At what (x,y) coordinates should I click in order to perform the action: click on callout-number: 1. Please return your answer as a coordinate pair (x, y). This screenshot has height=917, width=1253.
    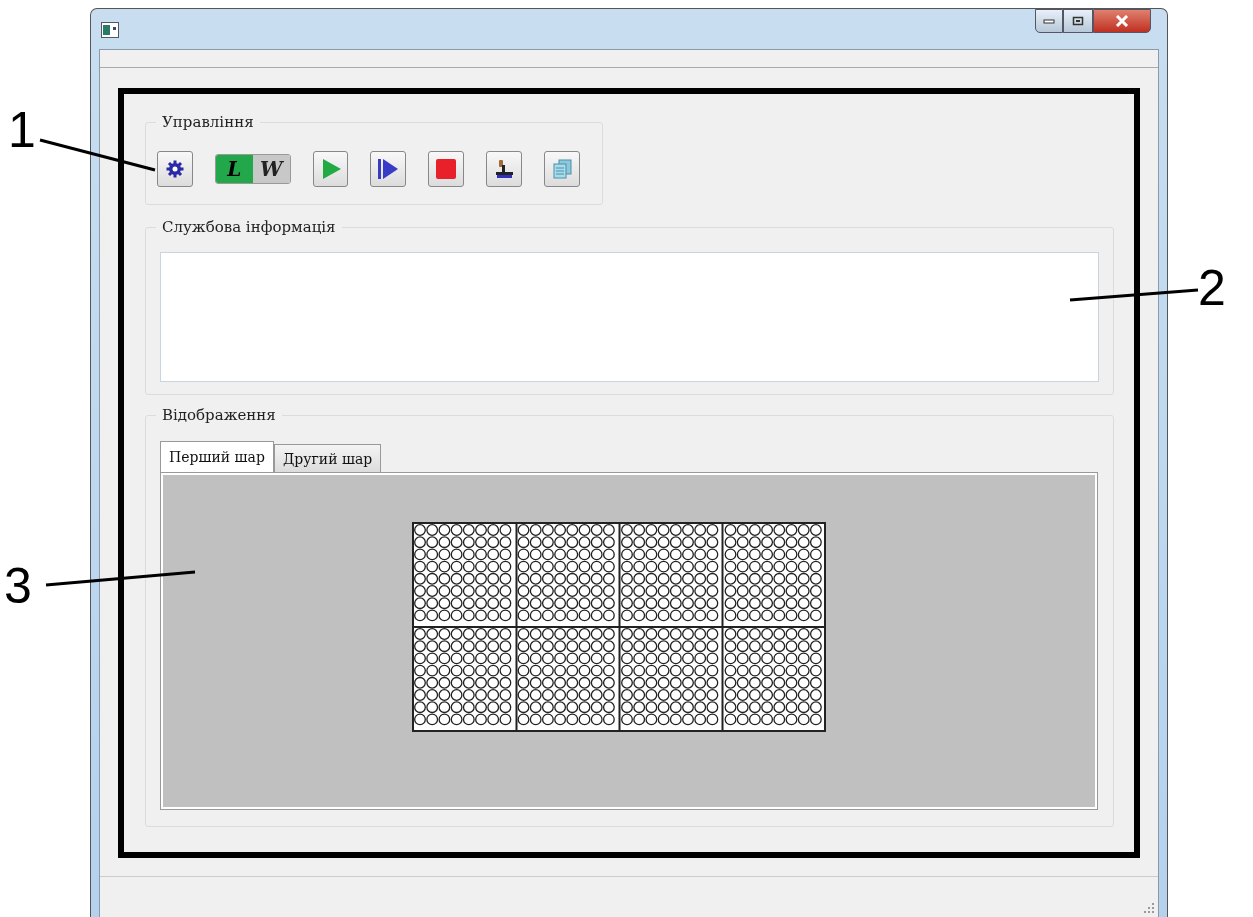
    Looking at the image, I should click on (22, 130).